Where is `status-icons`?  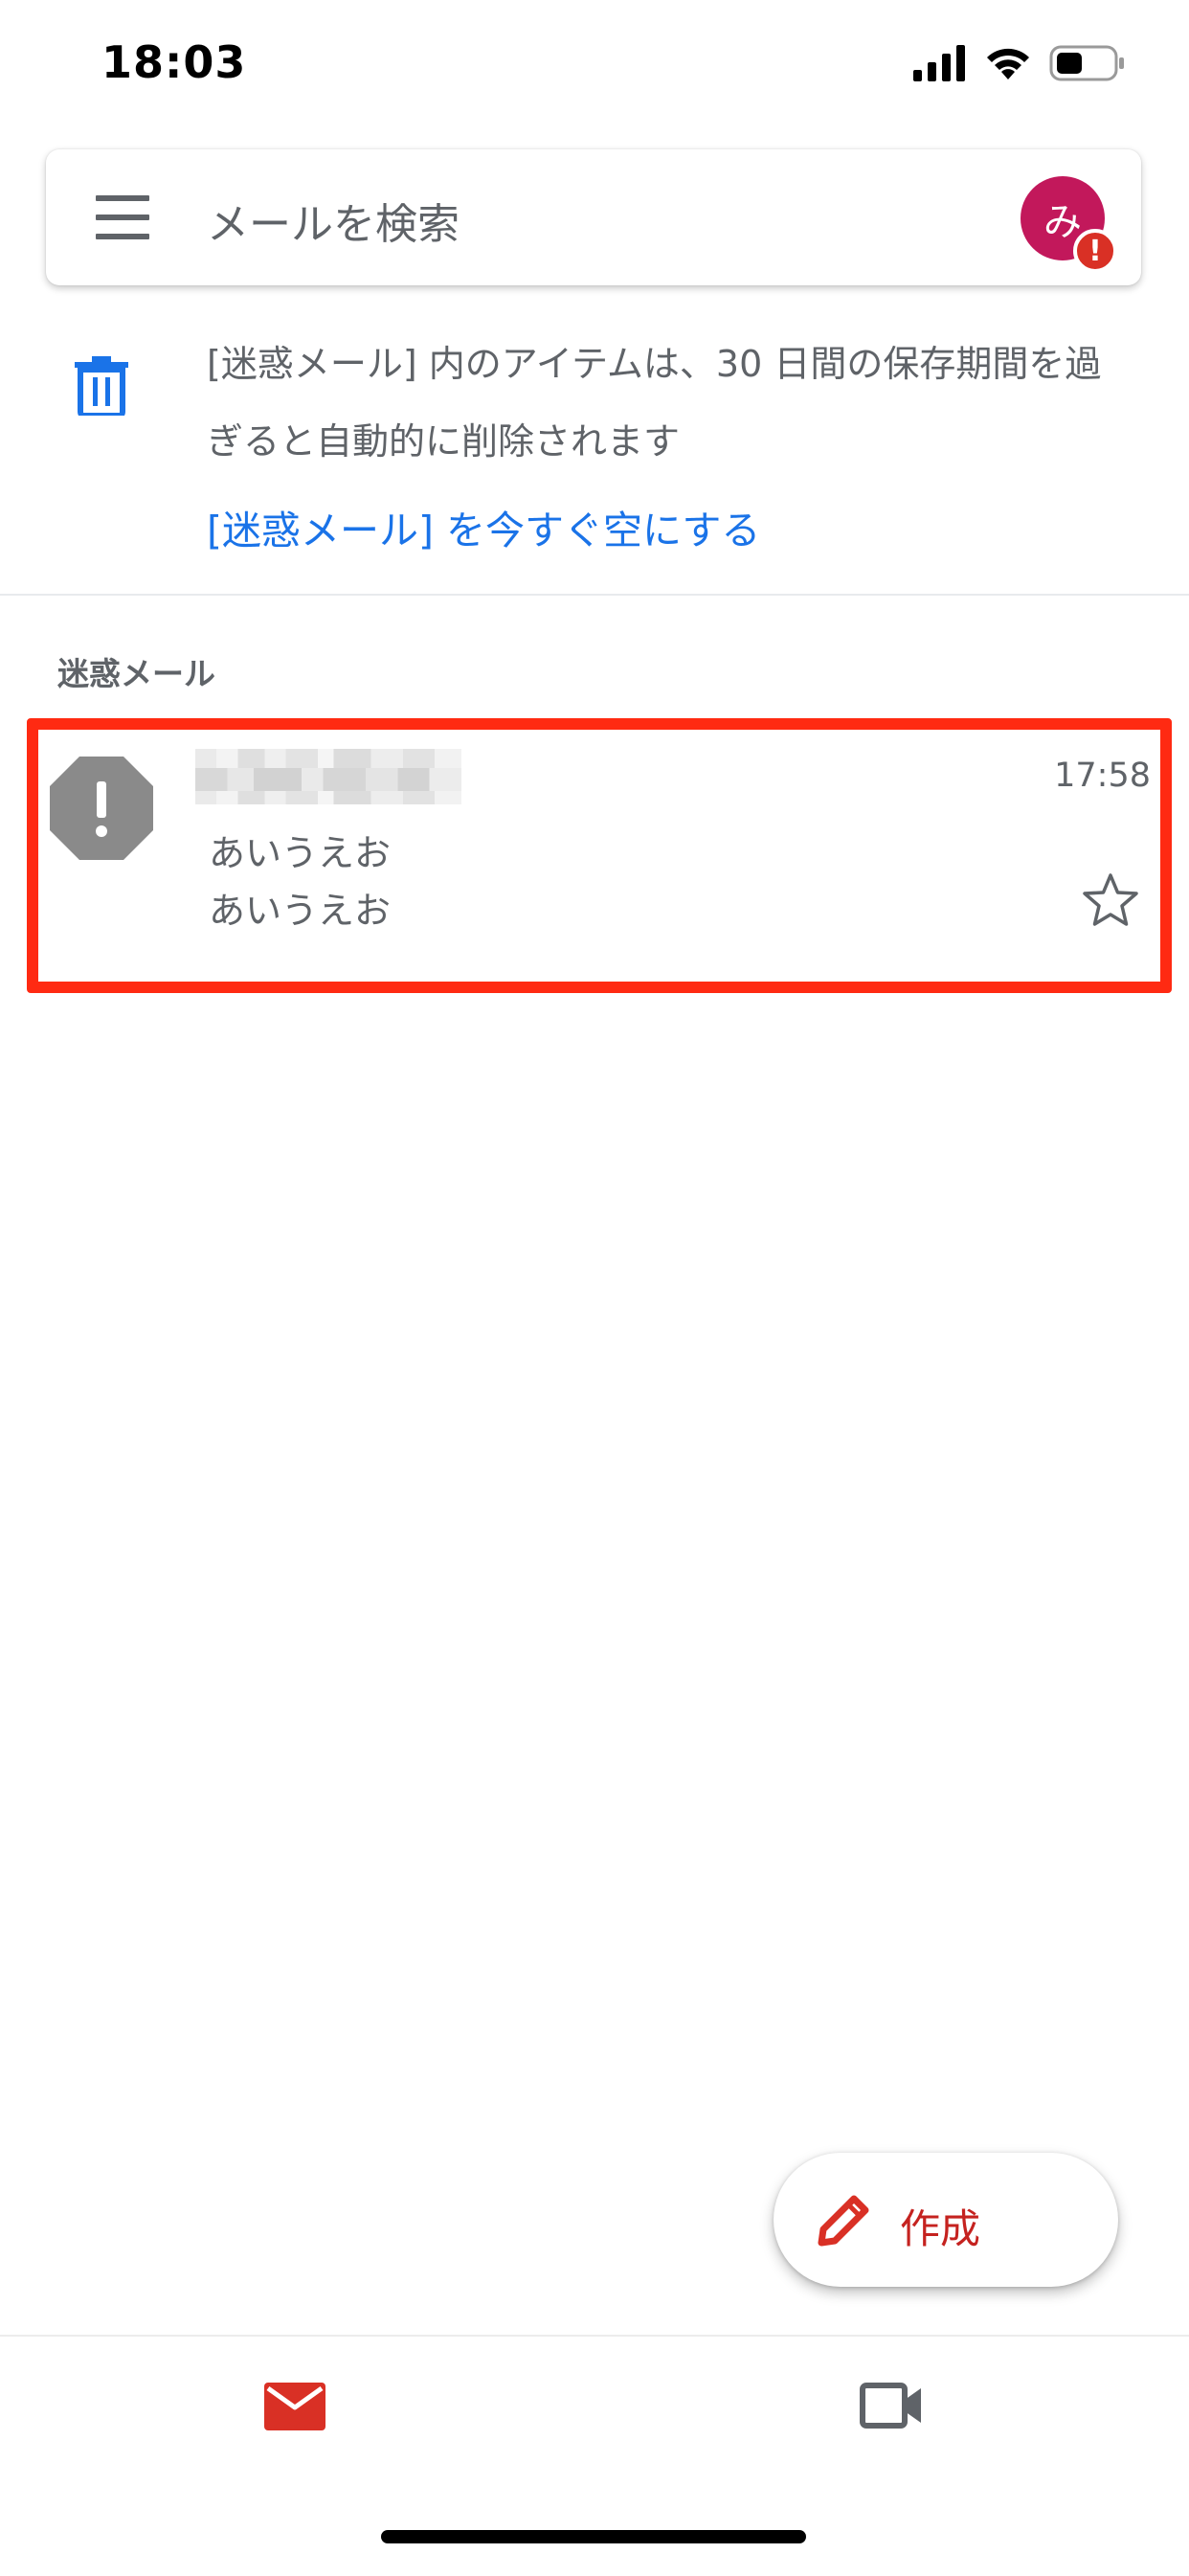 status-icons is located at coordinates (1019, 63).